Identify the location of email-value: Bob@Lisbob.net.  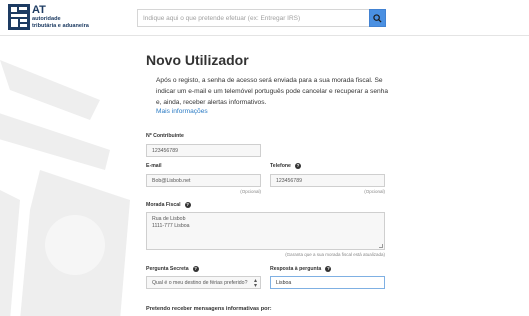
(171, 180).